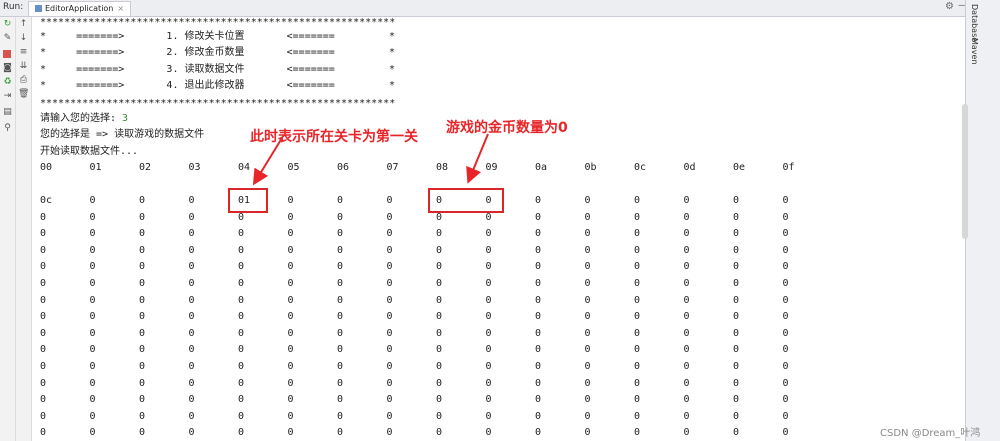 Image resolution: width=1000 pixels, height=441 pixels. I want to click on level-annotation: 此时表示所在关卡为第一关, so click(334, 137).